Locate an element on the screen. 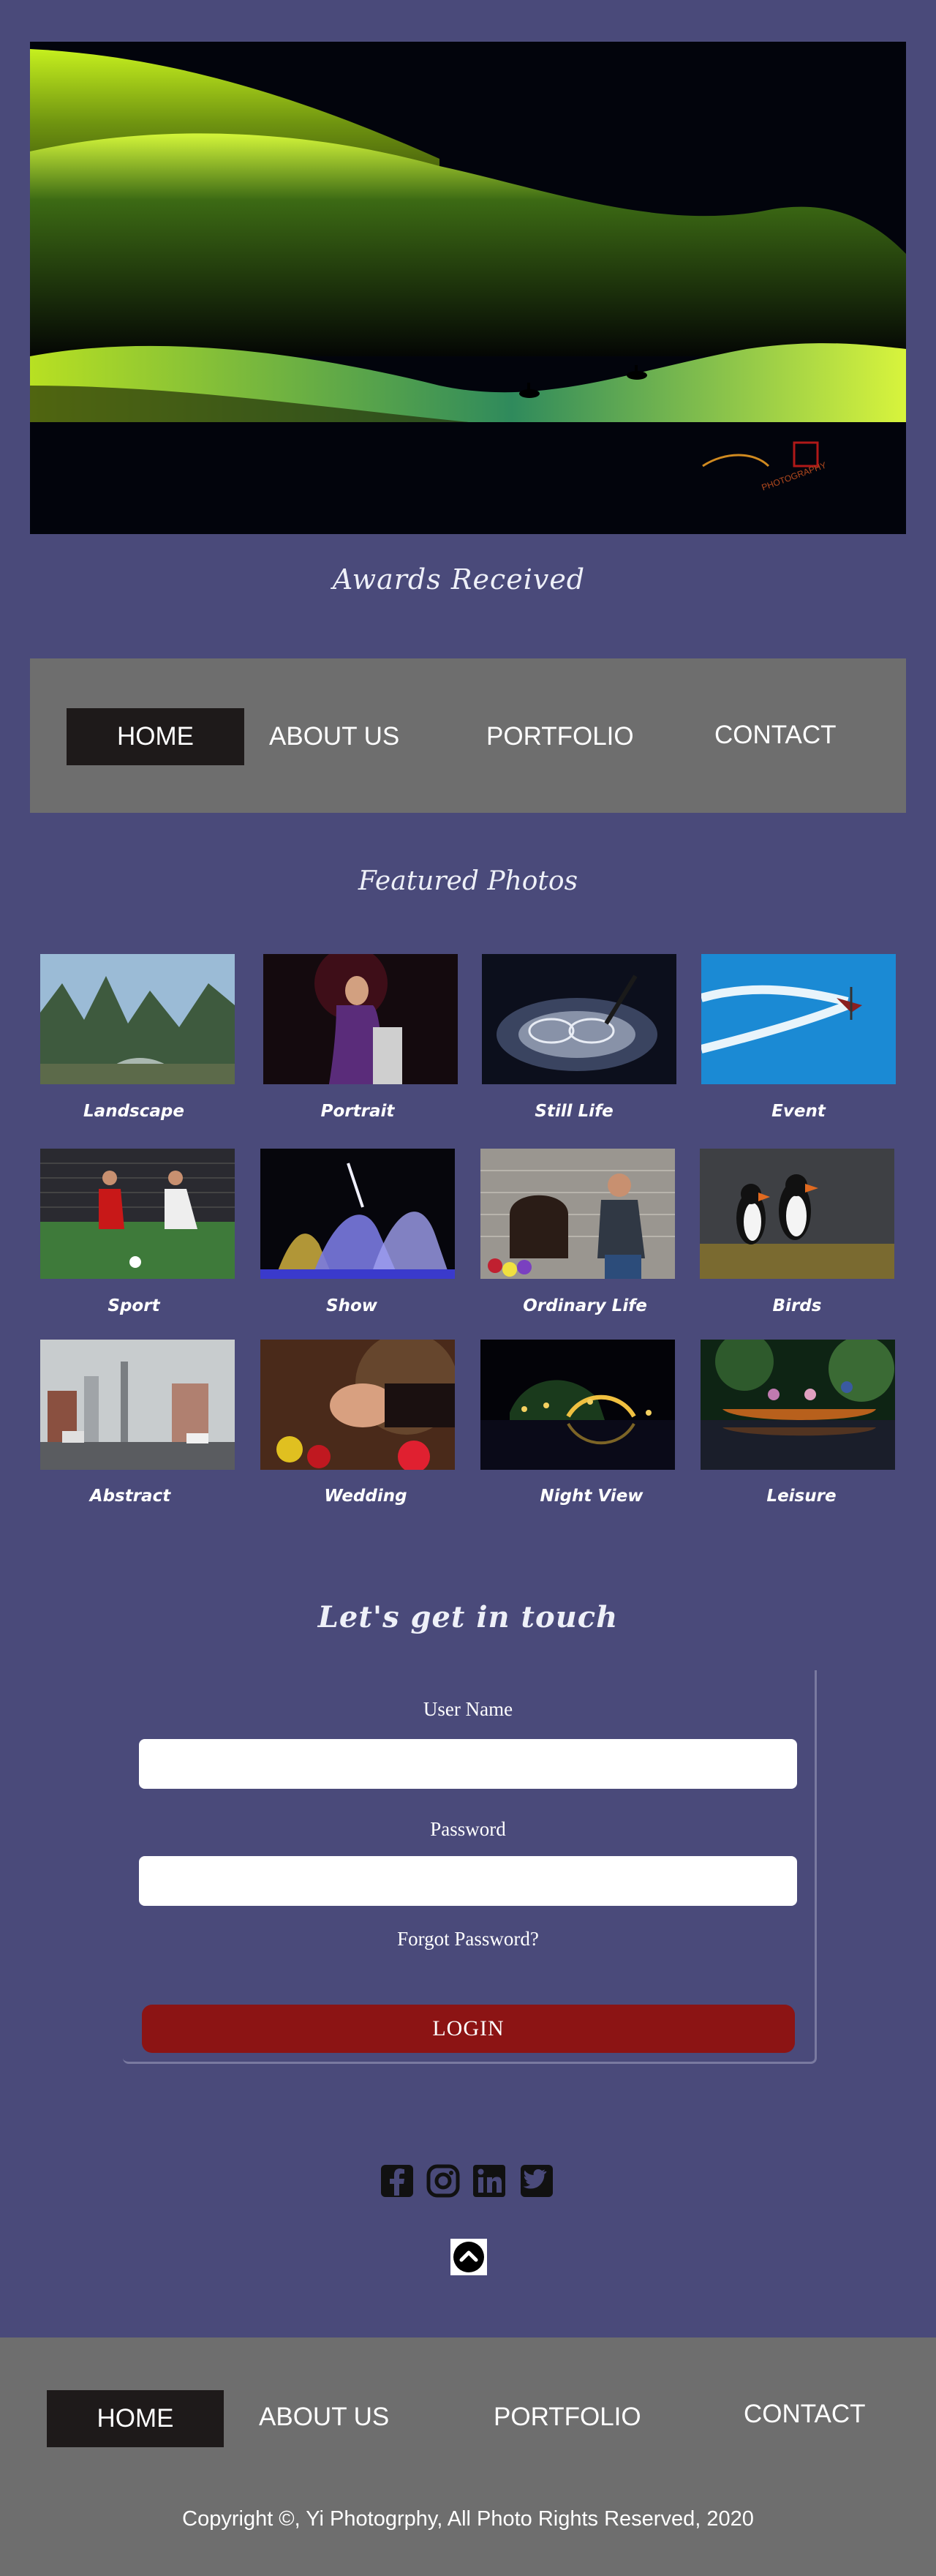 This screenshot has height=2576, width=936. photo-portrait is located at coordinates (360, 1019).